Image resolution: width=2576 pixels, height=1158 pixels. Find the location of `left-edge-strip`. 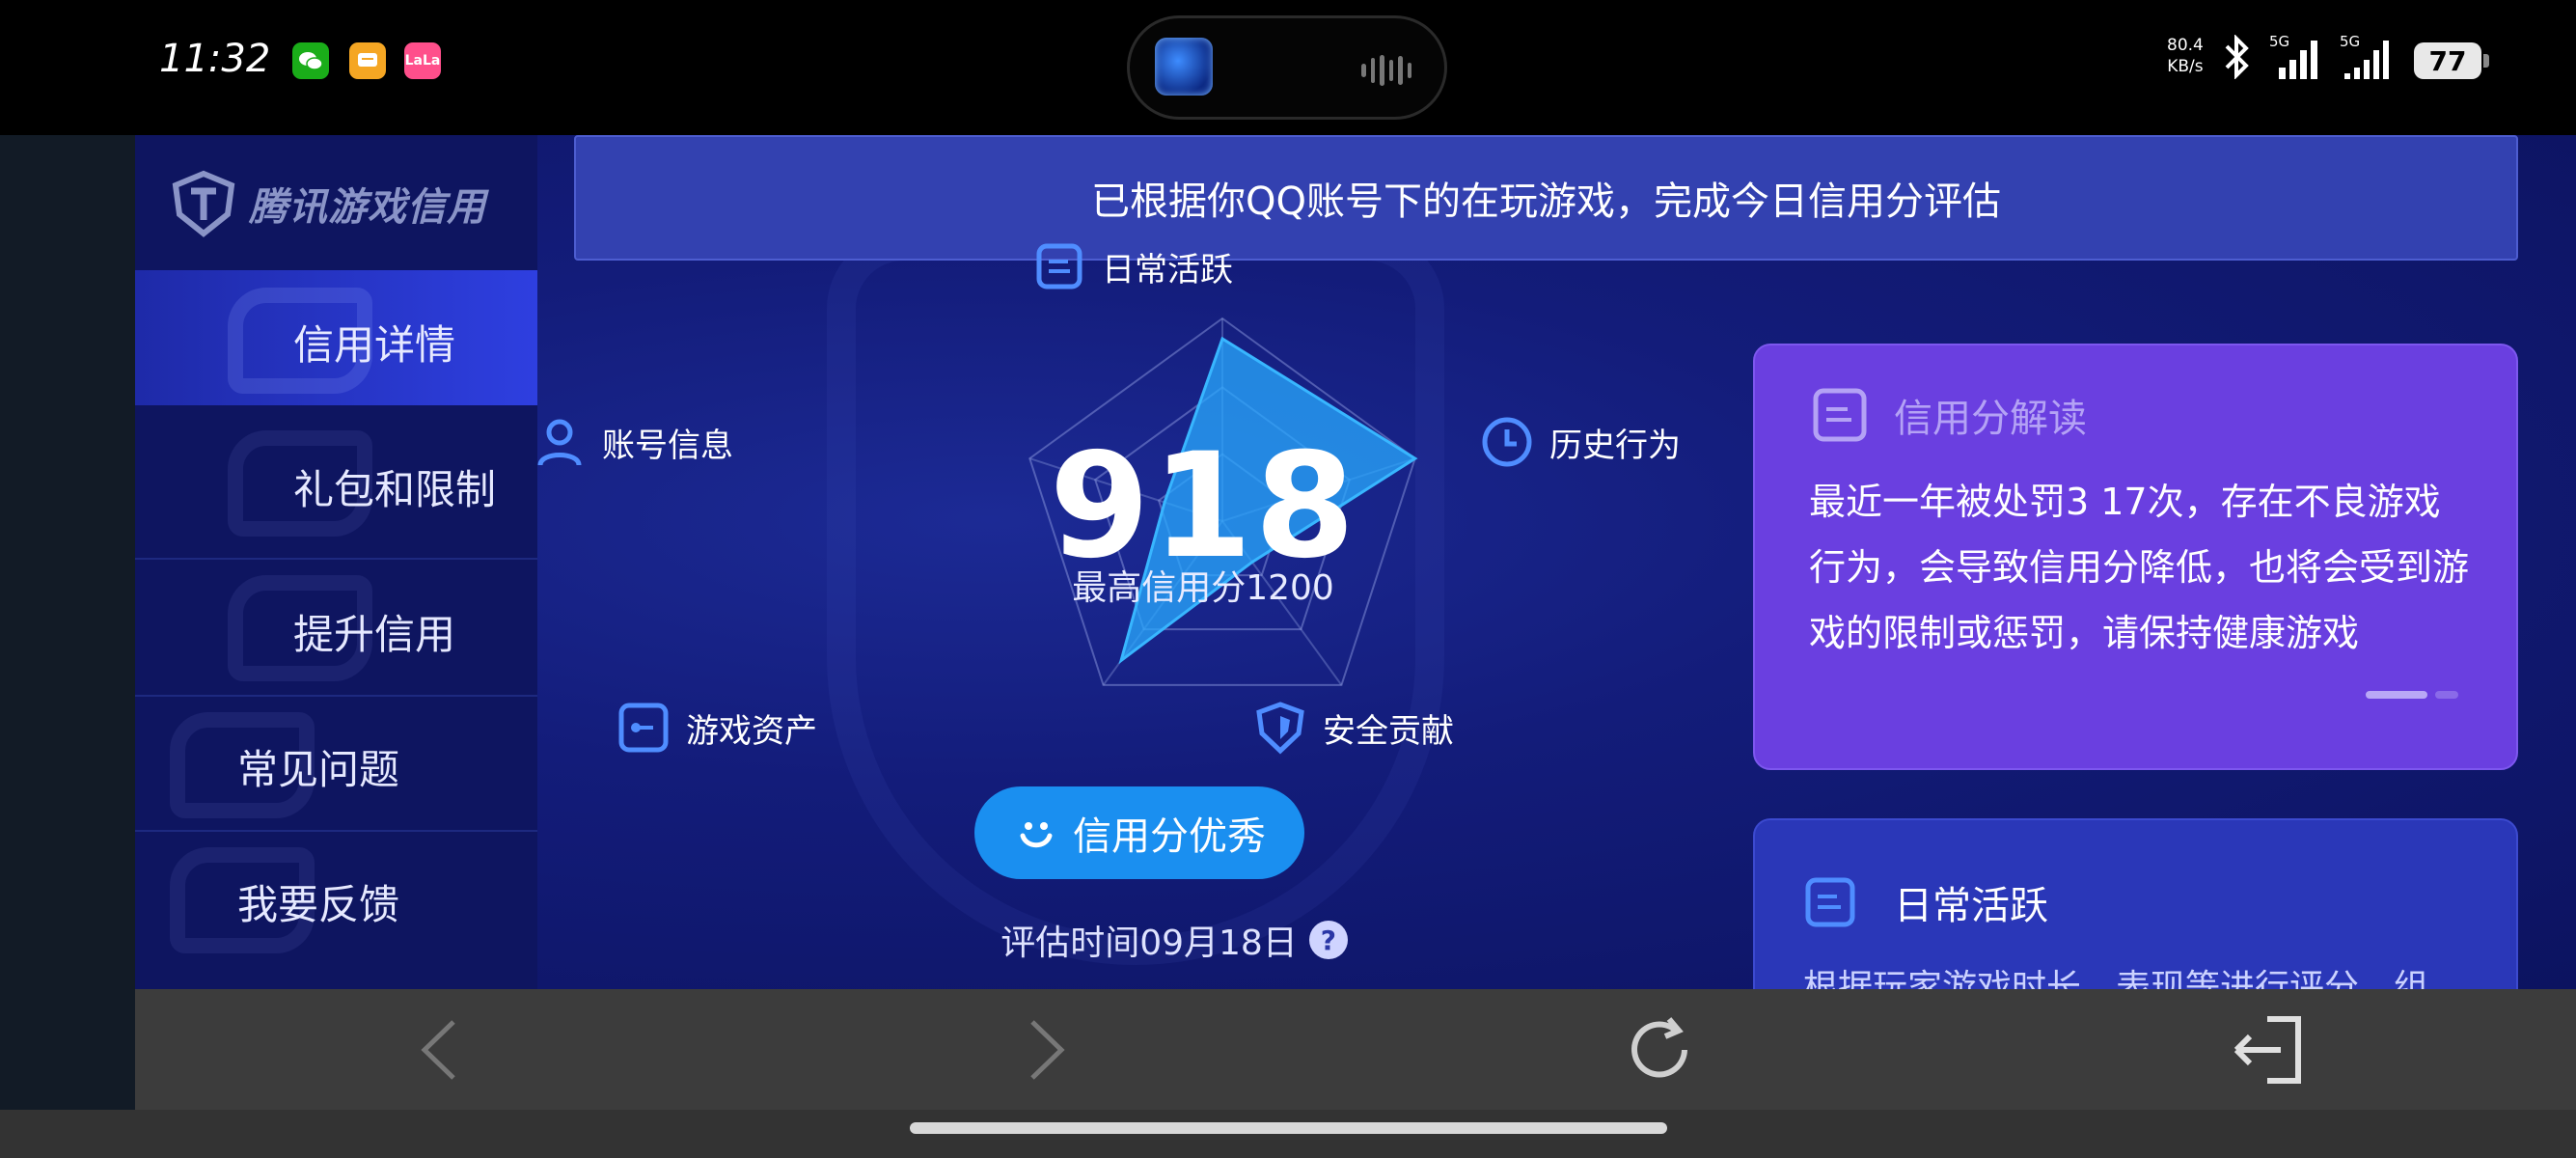

left-edge-strip is located at coordinates (67, 622).